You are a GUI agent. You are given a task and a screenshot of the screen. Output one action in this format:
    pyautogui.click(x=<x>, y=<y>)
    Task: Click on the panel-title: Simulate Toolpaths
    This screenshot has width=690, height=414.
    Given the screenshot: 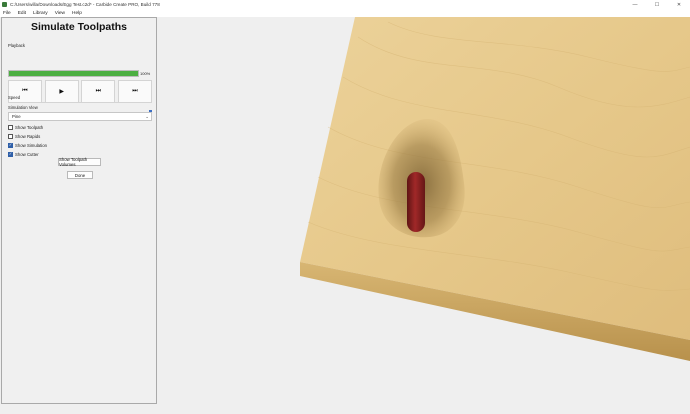 What is the action you would take?
    pyautogui.click(x=79, y=27)
    